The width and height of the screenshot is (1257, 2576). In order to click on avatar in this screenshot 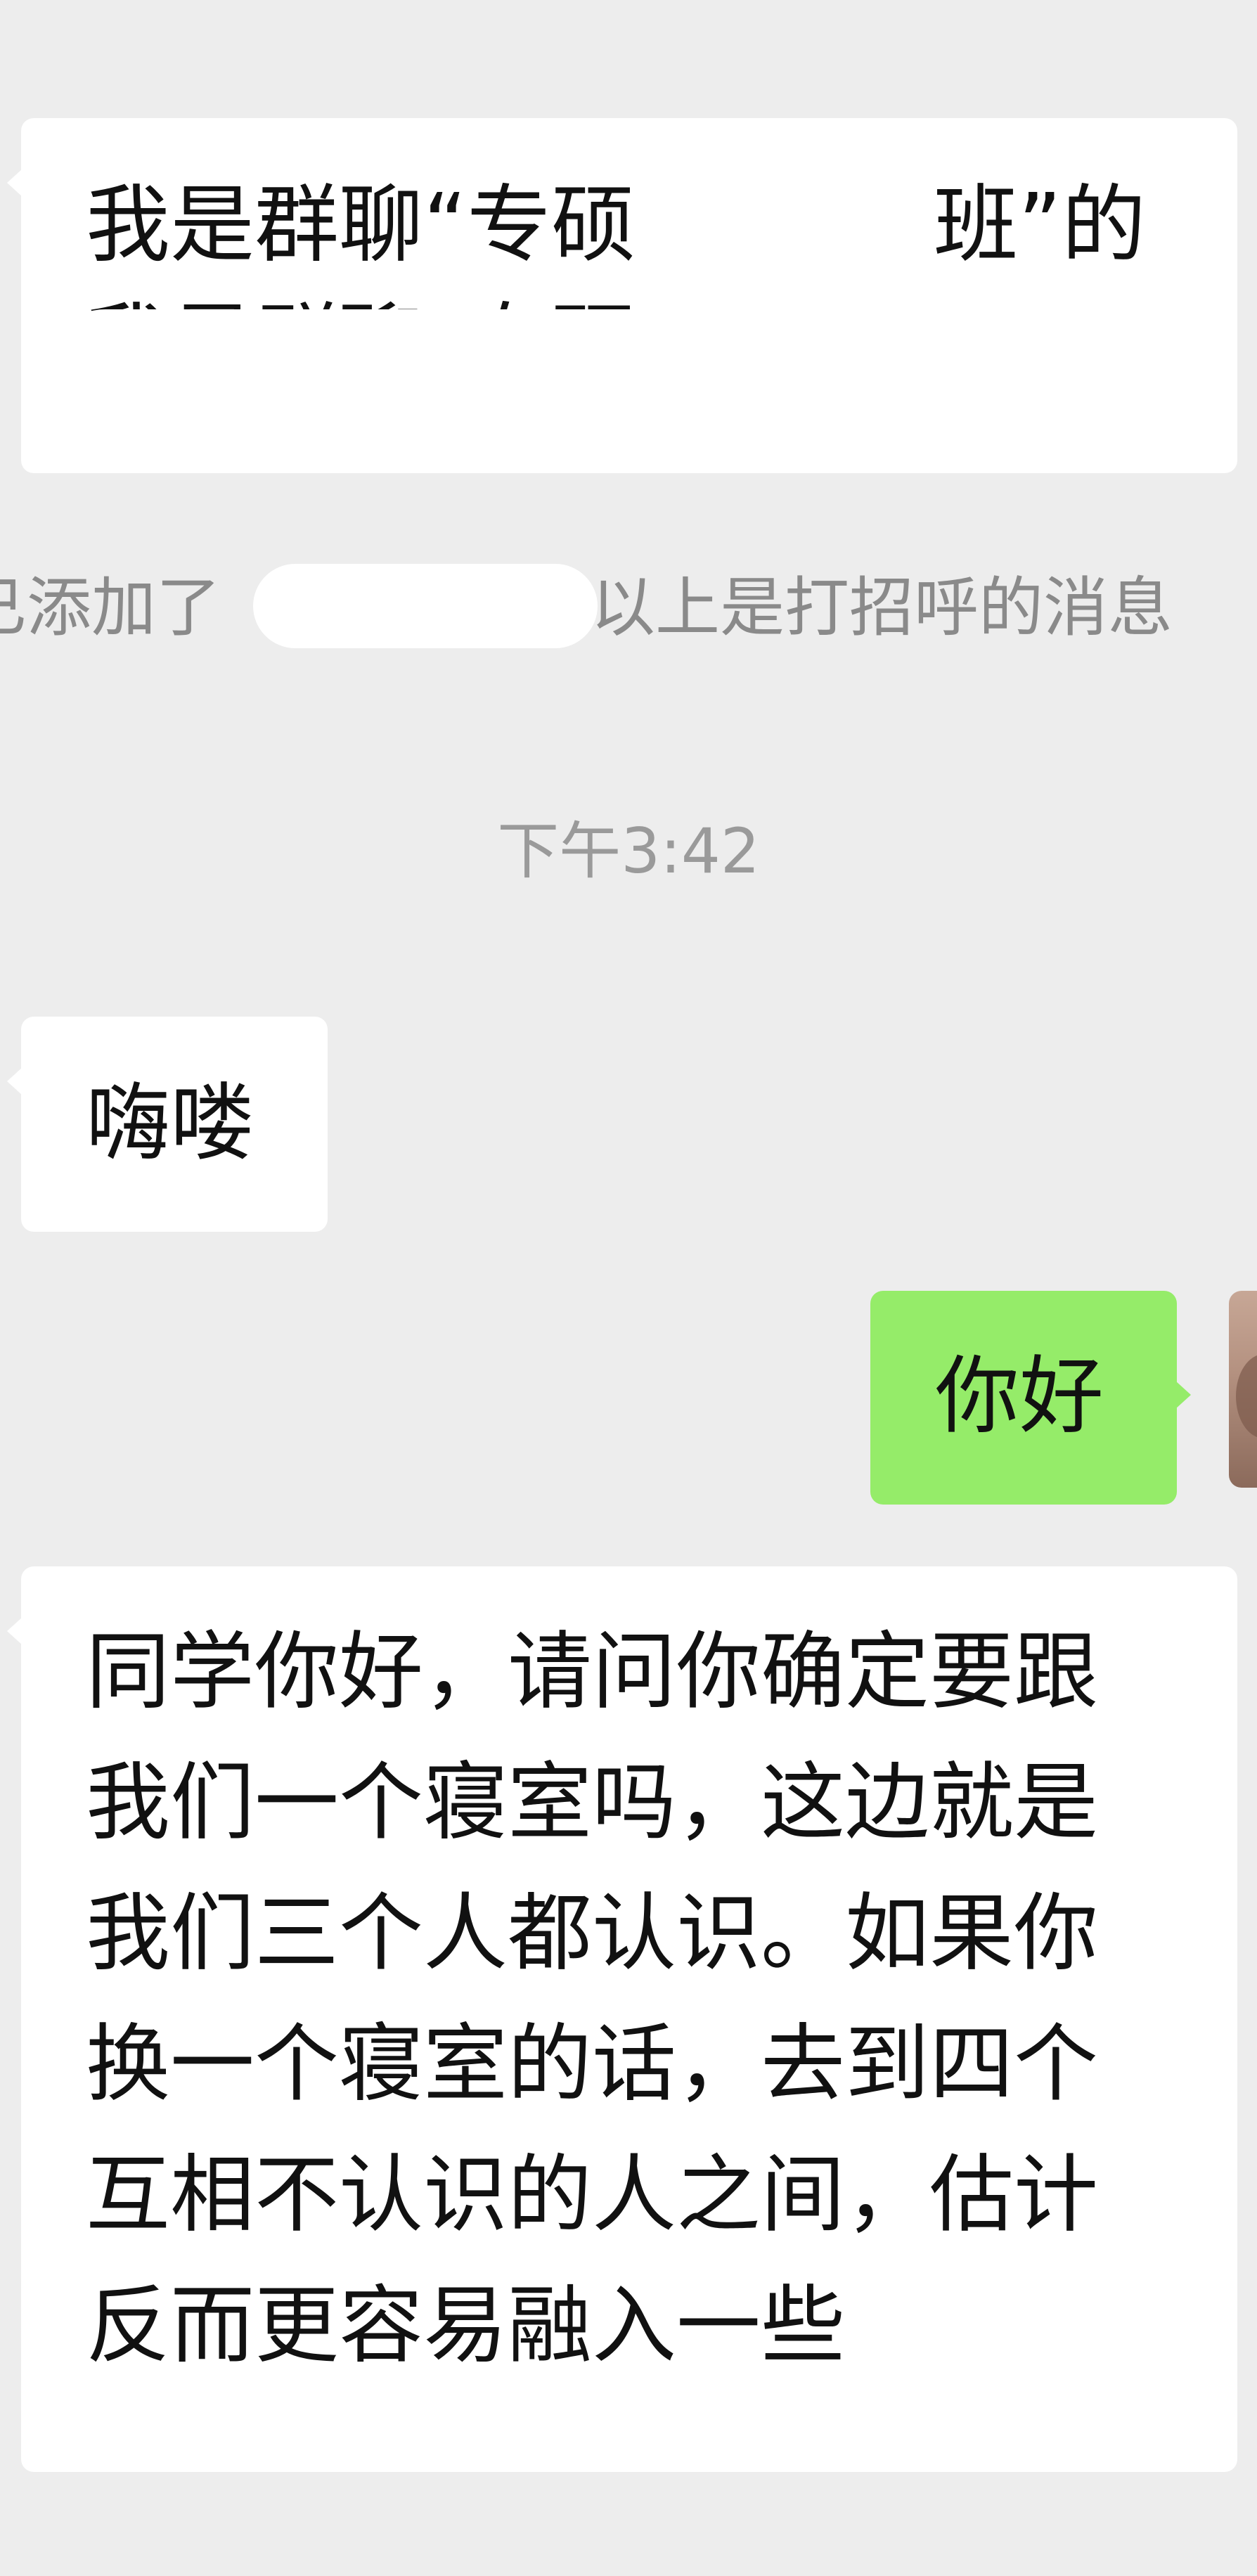, I will do `click(1243, 1389)`.